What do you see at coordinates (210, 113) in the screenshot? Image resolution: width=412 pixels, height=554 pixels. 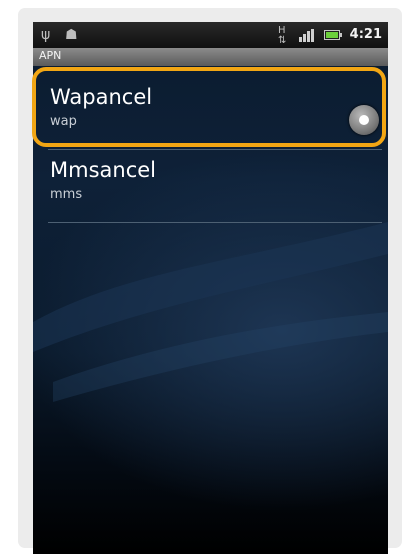 I see `apn-item-wapancel: Wapancel wap` at bounding box center [210, 113].